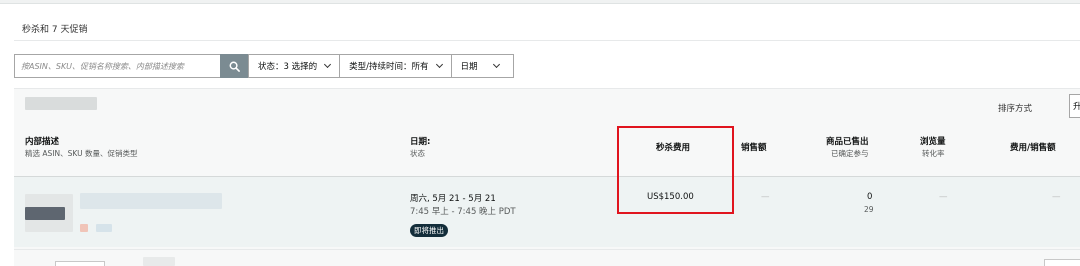 The image size is (1080, 266). What do you see at coordinates (933, 141) in the screenshot?
I see `col-views: 浏览量` at bounding box center [933, 141].